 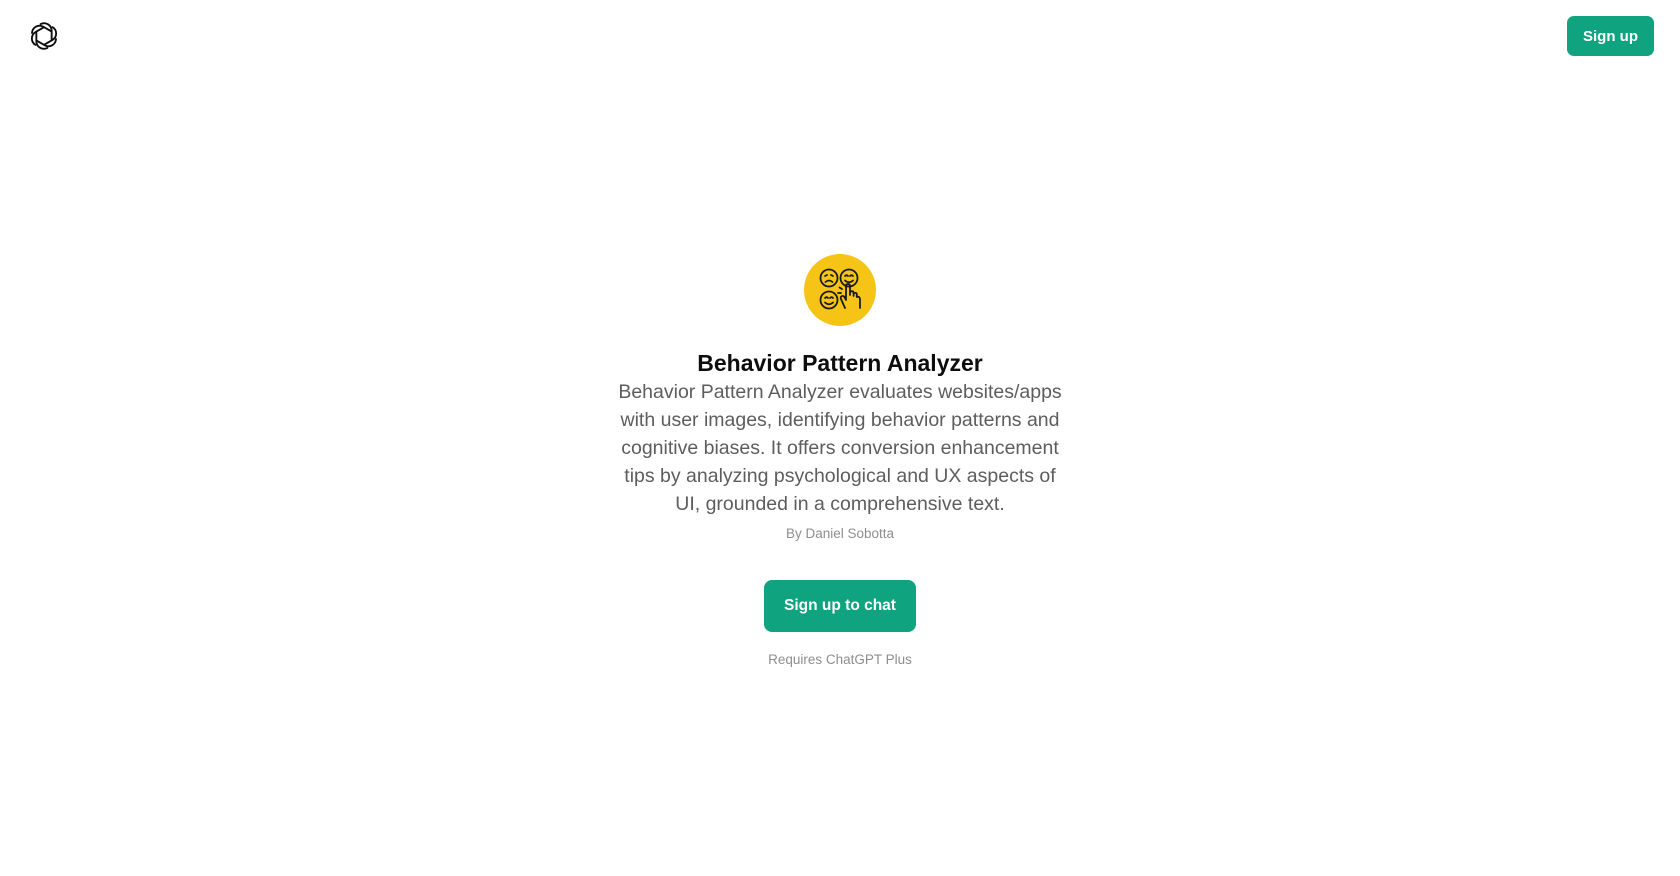 I want to click on sign-up-to-chat-button: Sign up to chat, so click(x=840, y=606).